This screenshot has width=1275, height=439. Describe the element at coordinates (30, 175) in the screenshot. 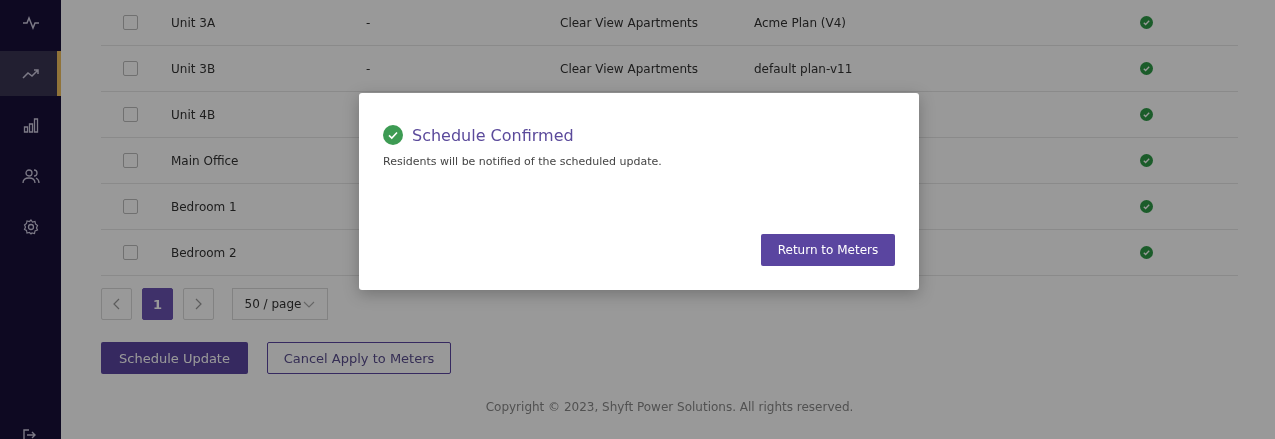

I see `users-icon` at that location.